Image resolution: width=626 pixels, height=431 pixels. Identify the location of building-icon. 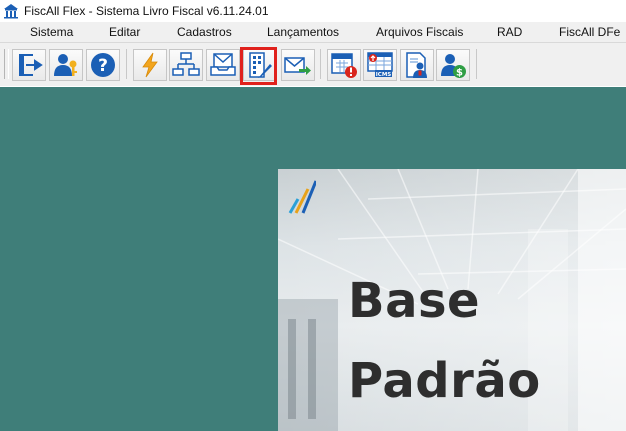
(11, 11).